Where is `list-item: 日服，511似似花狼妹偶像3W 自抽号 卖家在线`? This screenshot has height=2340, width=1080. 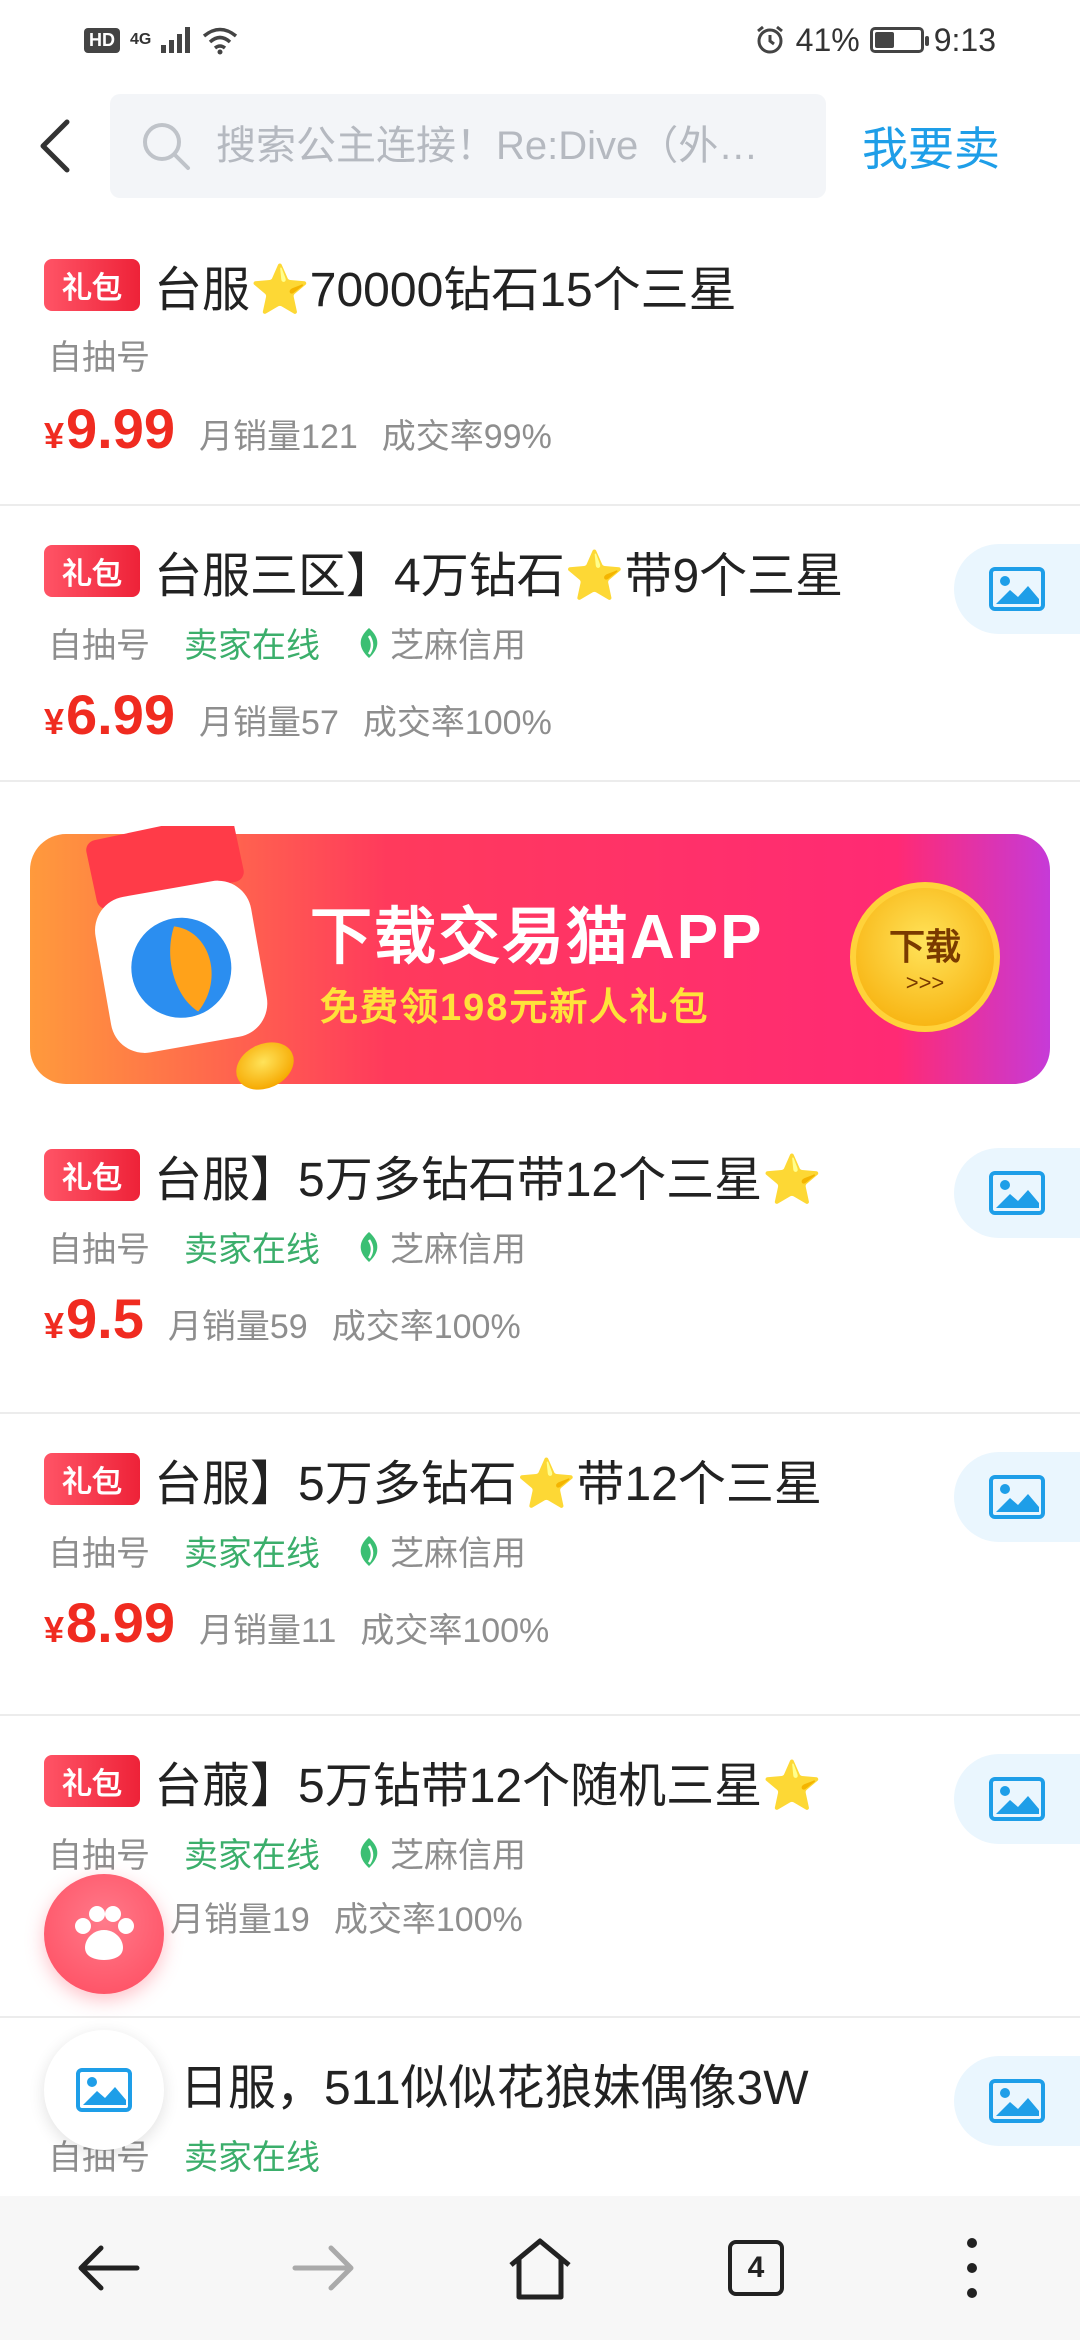 list-item: 日服，511似似花狼妹偶像3W 自抽号 卖家在线 is located at coordinates (540, 2107).